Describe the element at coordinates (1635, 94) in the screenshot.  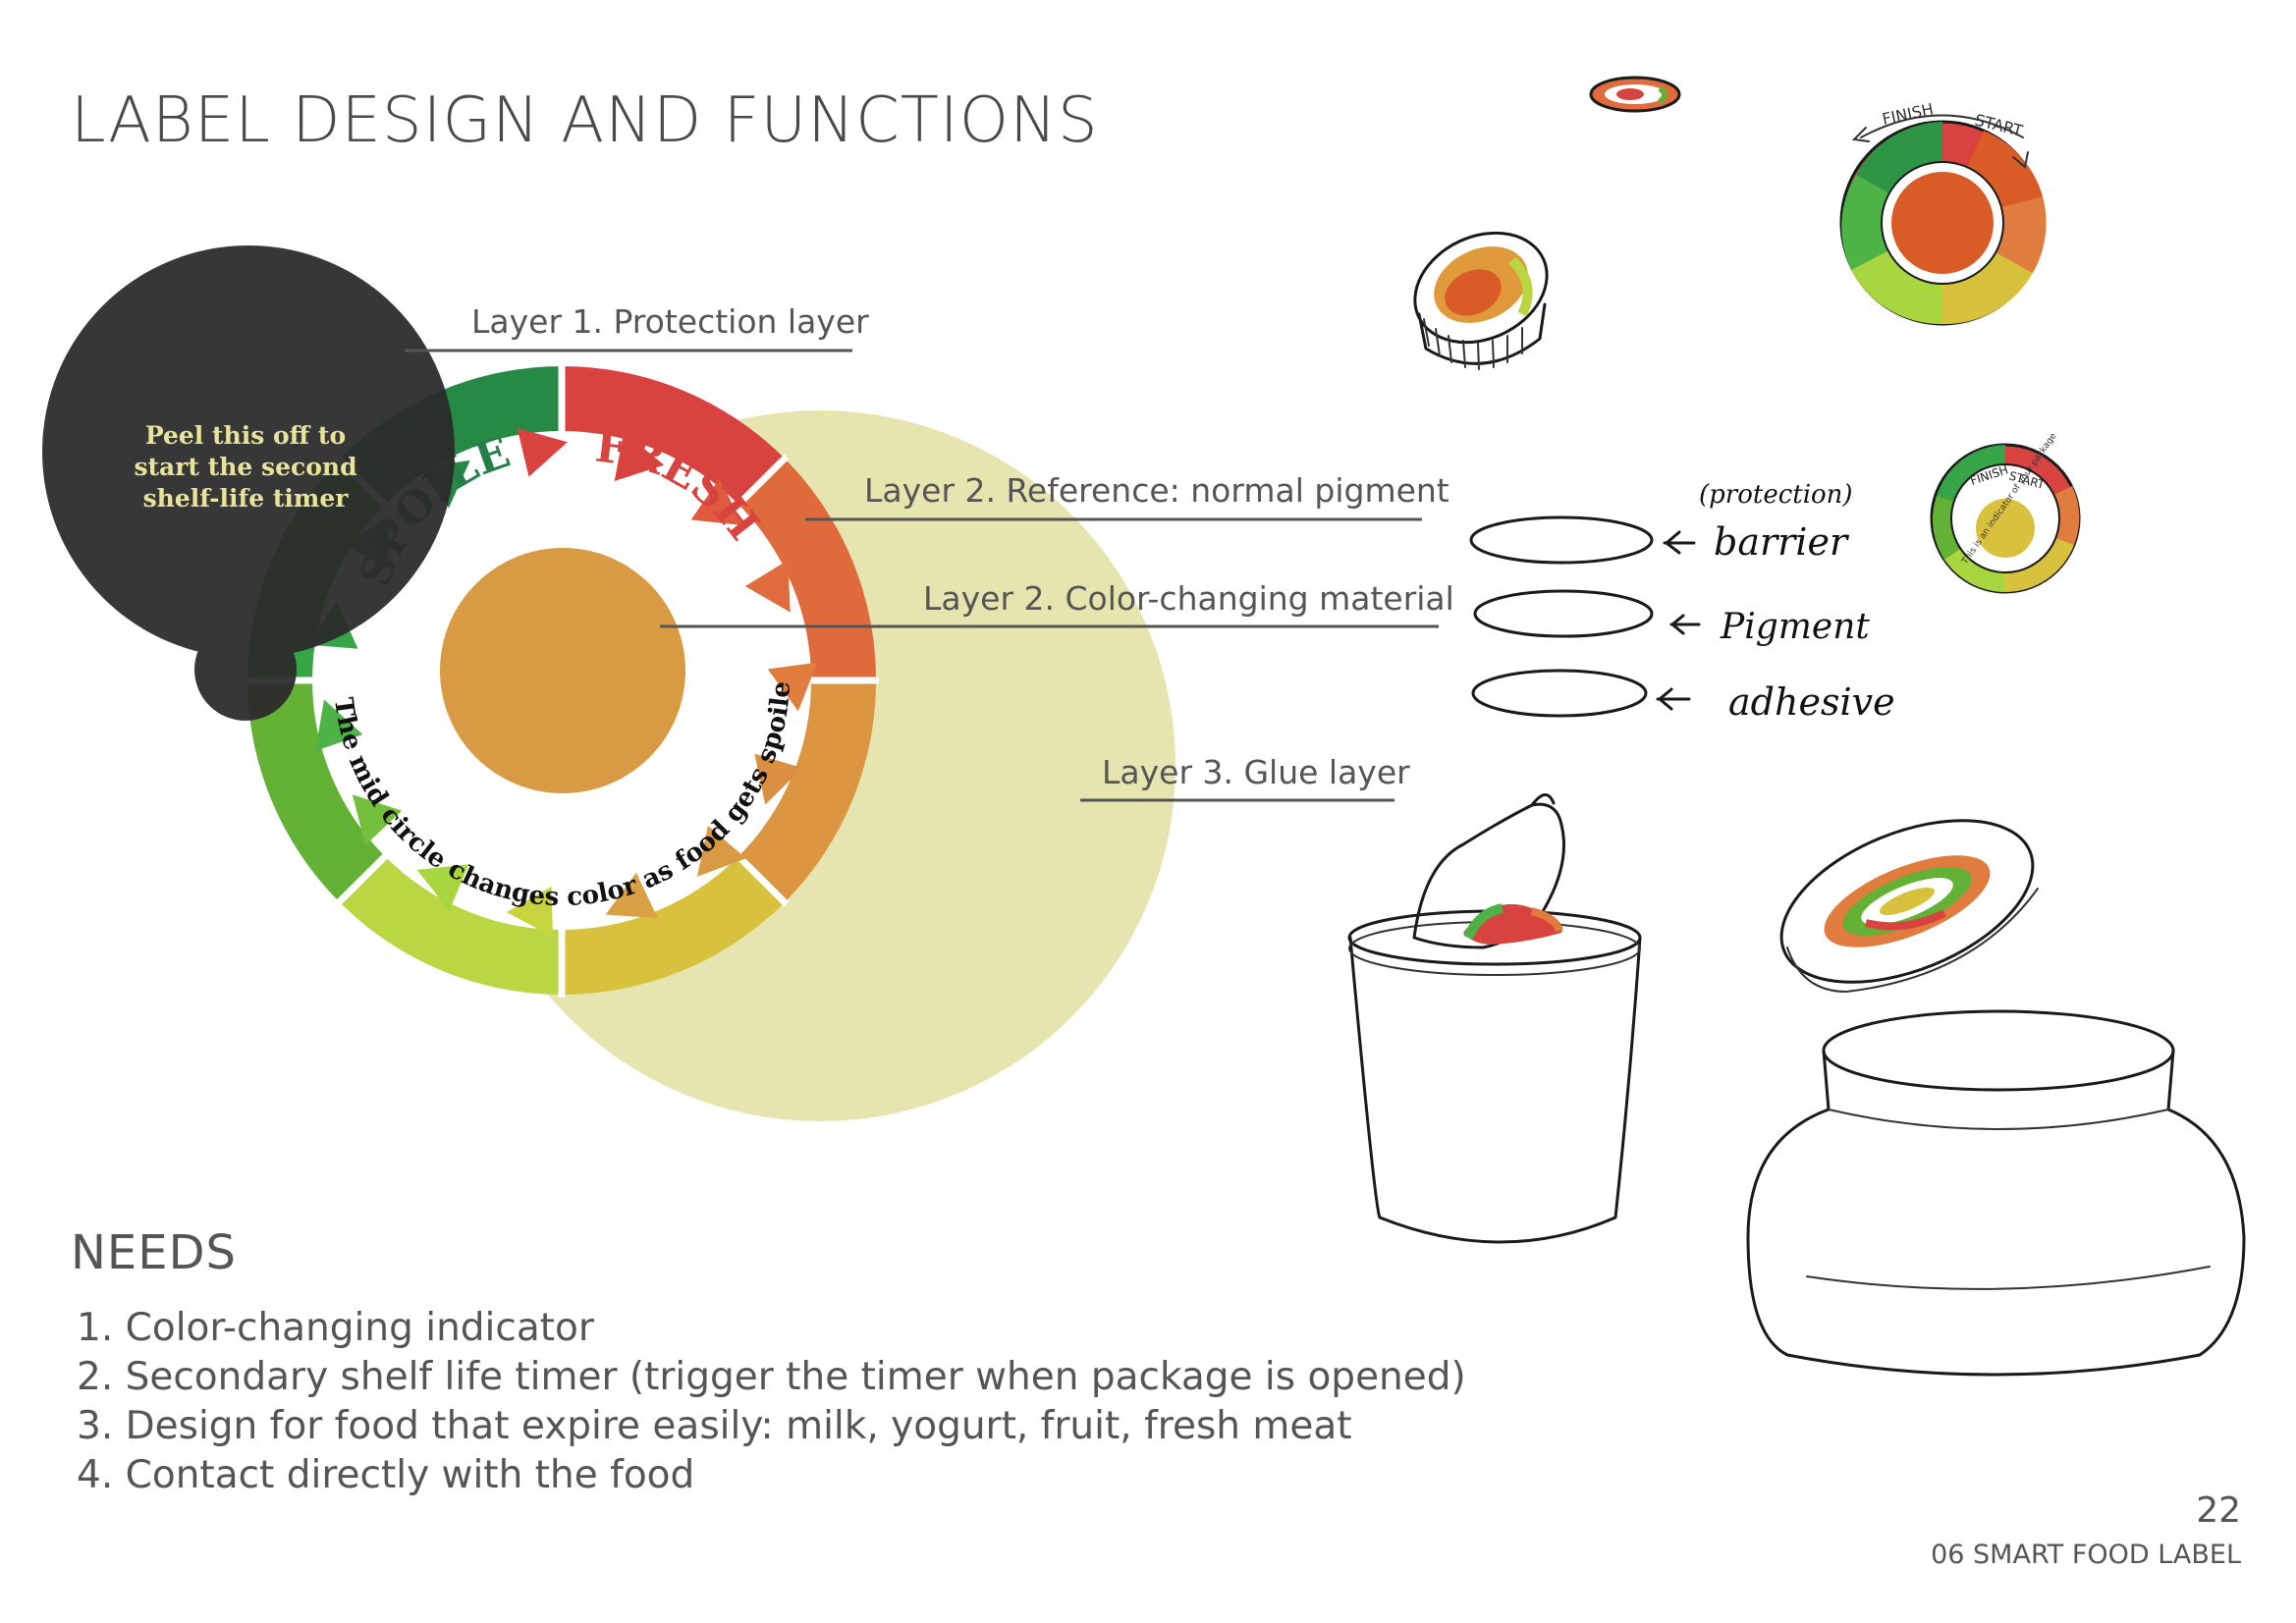
I see `sketch-small-label` at that location.